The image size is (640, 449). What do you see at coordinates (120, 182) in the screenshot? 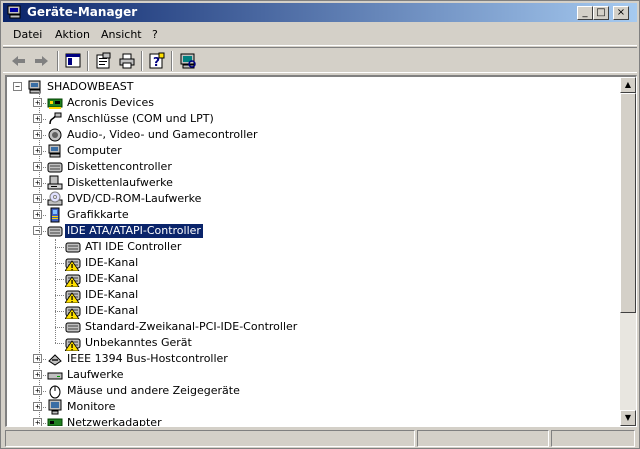
I see `tree-item-label: Diskettenlaufwerke` at bounding box center [120, 182].